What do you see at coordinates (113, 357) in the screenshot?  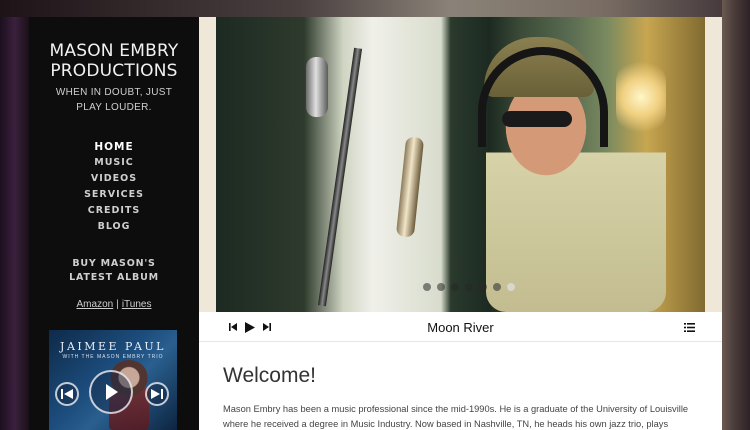 I see `album-subtitle: WITH THE MASON EMBRY TRIO` at bounding box center [113, 357].